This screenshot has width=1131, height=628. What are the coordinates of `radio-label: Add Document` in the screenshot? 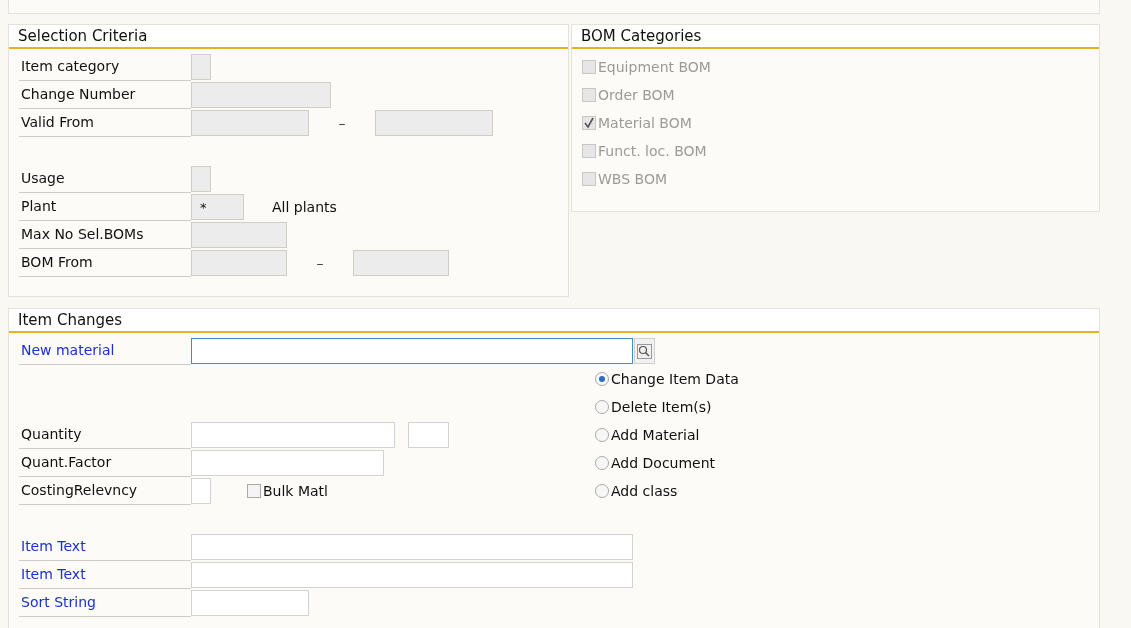 It's located at (663, 463).